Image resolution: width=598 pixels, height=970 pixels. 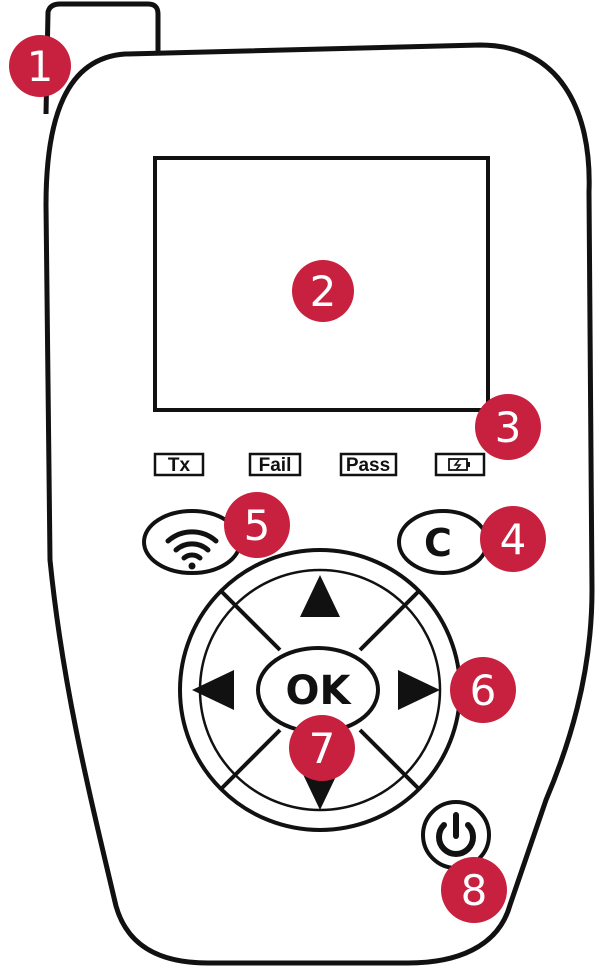 I want to click on ok-button-label: OK, so click(x=319, y=691).